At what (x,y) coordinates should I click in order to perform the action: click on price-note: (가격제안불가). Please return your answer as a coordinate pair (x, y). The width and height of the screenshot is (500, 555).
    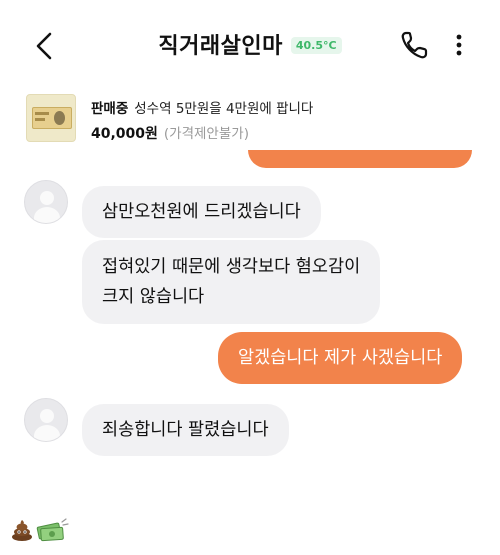
    Looking at the image, I should click on (206, 134).